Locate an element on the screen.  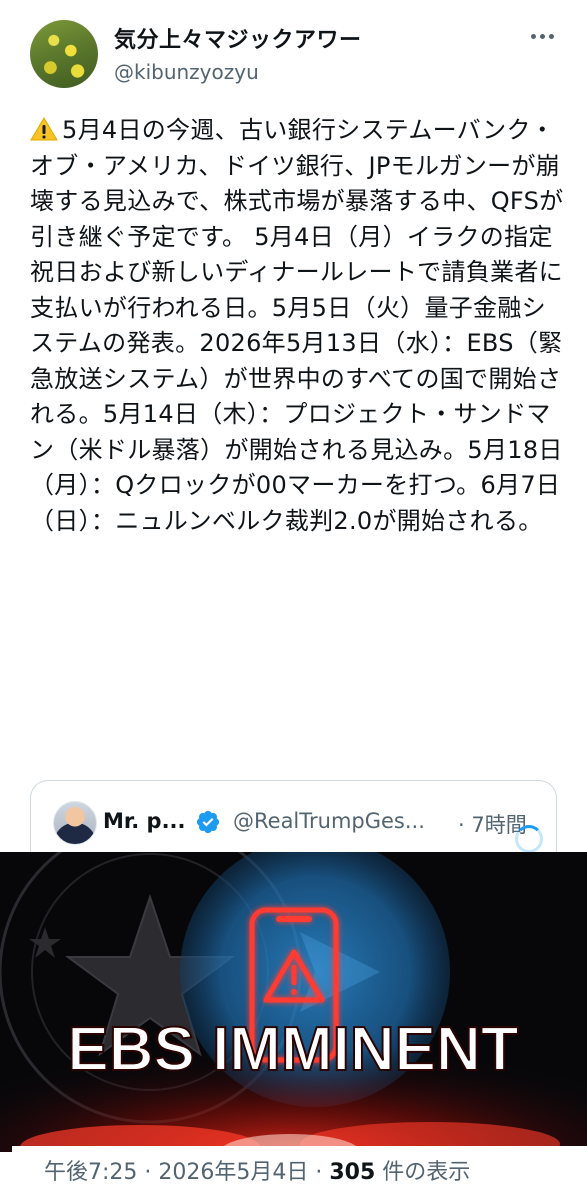
tweet-header: 気分上々マジックアワー @kibunzyozyu is located at coordinates (293, 50).